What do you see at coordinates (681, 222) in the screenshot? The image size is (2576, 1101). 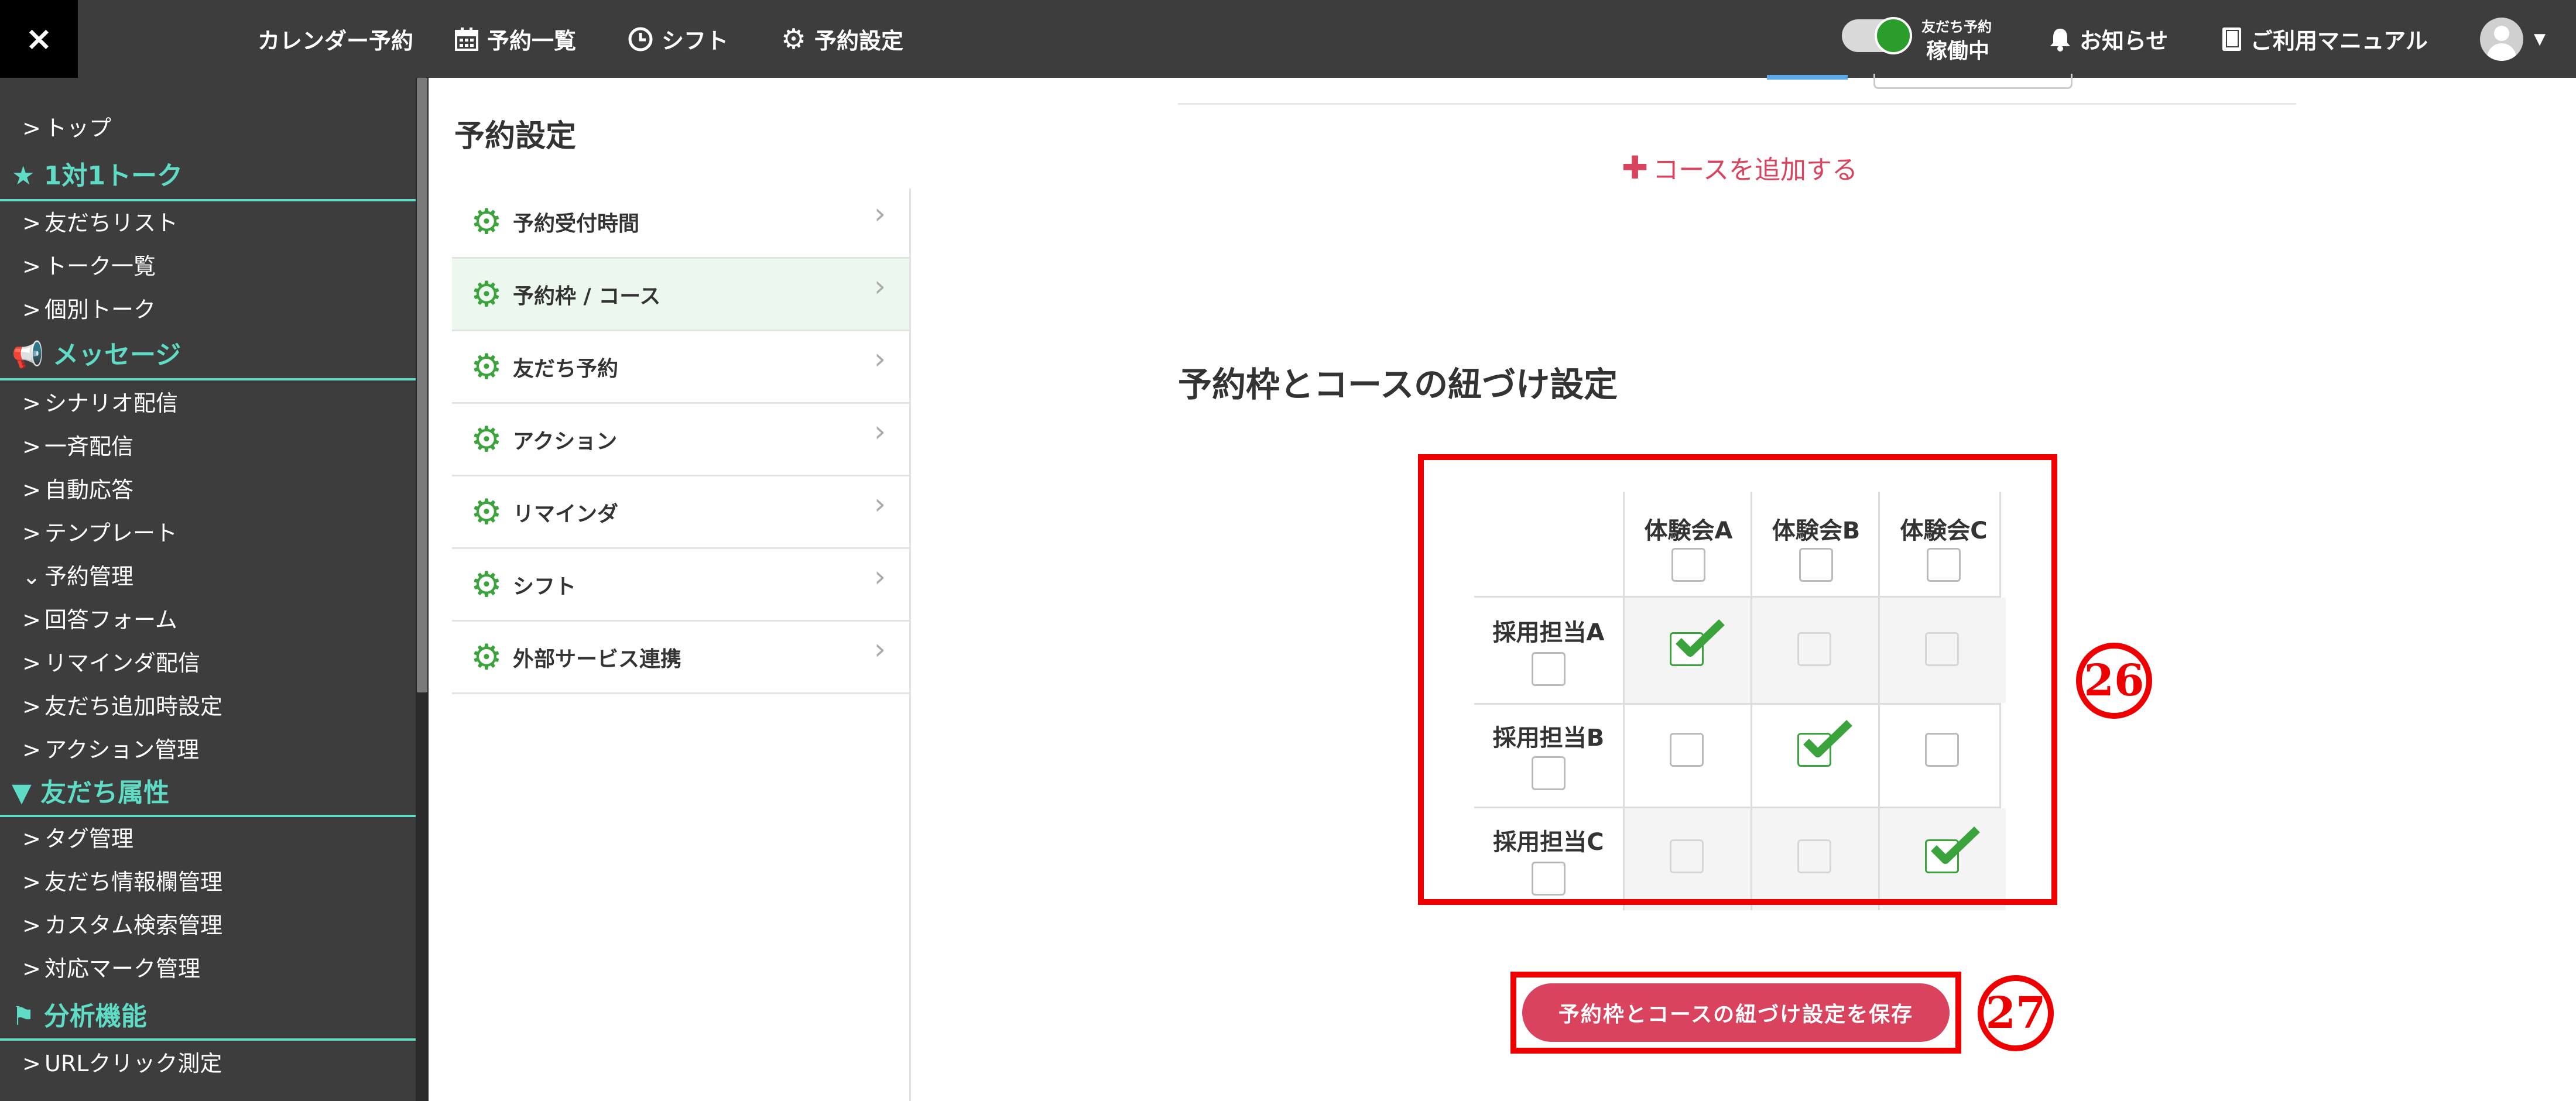 I see `settings-menu-reception-time: ⚙ 予約受付時間 ›` at bounding box center [681, 222].